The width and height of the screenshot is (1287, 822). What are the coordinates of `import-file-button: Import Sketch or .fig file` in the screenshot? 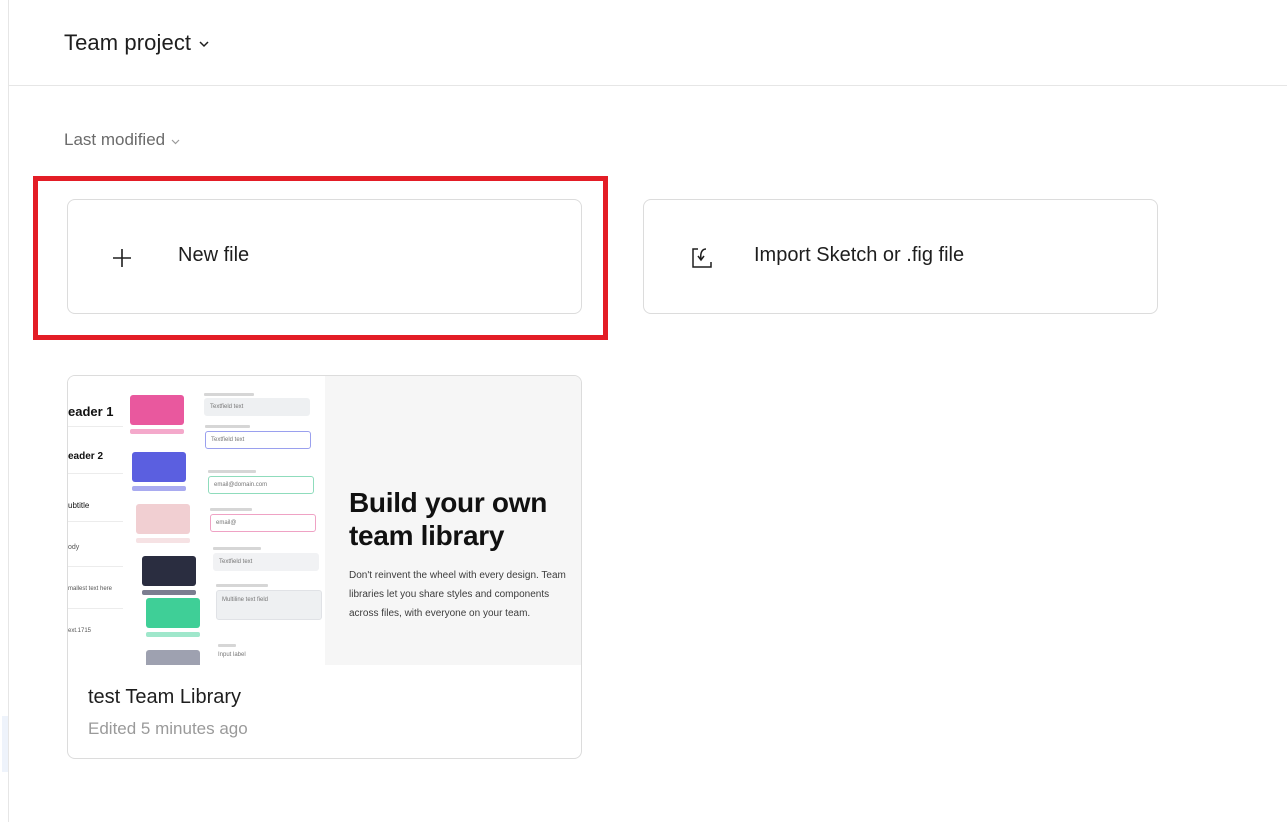 It's located at (900, 256).